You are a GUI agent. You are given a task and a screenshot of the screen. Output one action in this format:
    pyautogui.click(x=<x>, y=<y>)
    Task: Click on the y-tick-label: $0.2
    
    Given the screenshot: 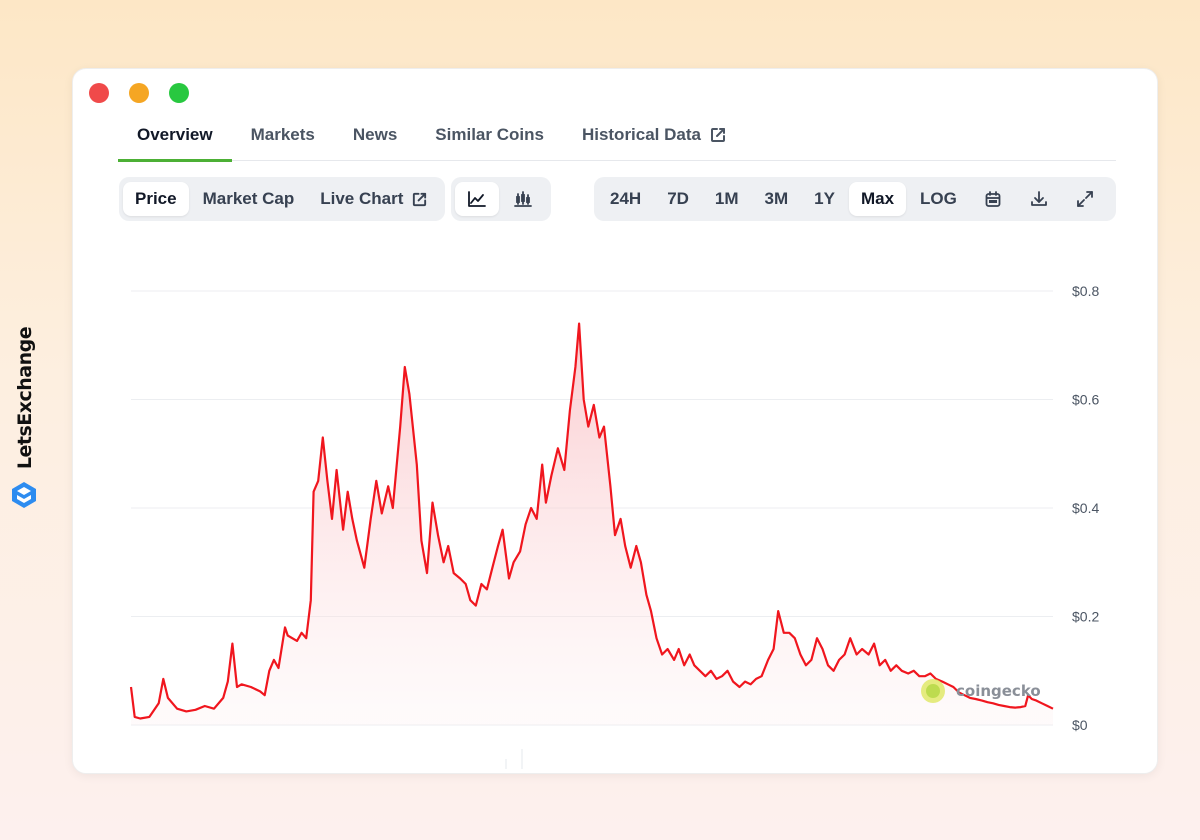 What is the action you would take?
    pyautogui.click(x=1085, y=617)
    